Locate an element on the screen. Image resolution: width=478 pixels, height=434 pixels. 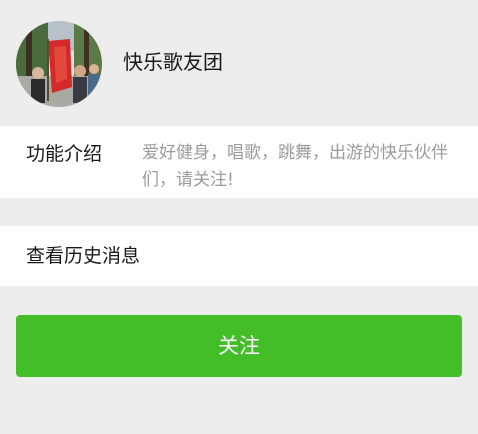
history-messages-label: 查看历史消息 is located at coordinates (83, 256).